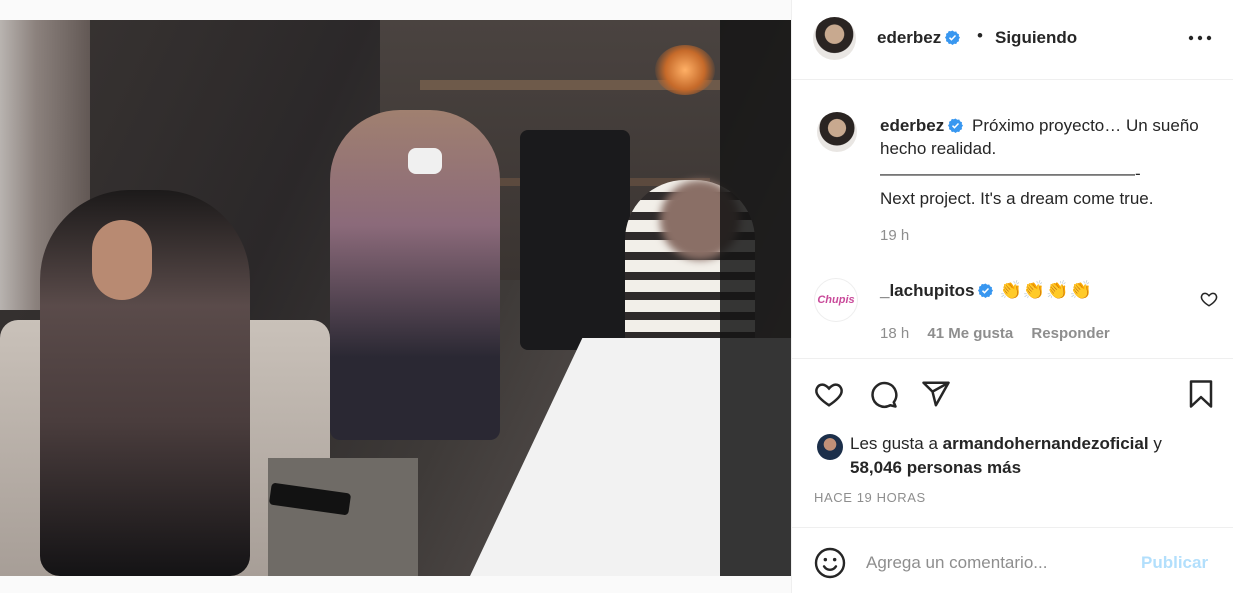 The width and height of the screenshot is (1233, 593). I want to click on photo-dark-edge, so click(755, 298).